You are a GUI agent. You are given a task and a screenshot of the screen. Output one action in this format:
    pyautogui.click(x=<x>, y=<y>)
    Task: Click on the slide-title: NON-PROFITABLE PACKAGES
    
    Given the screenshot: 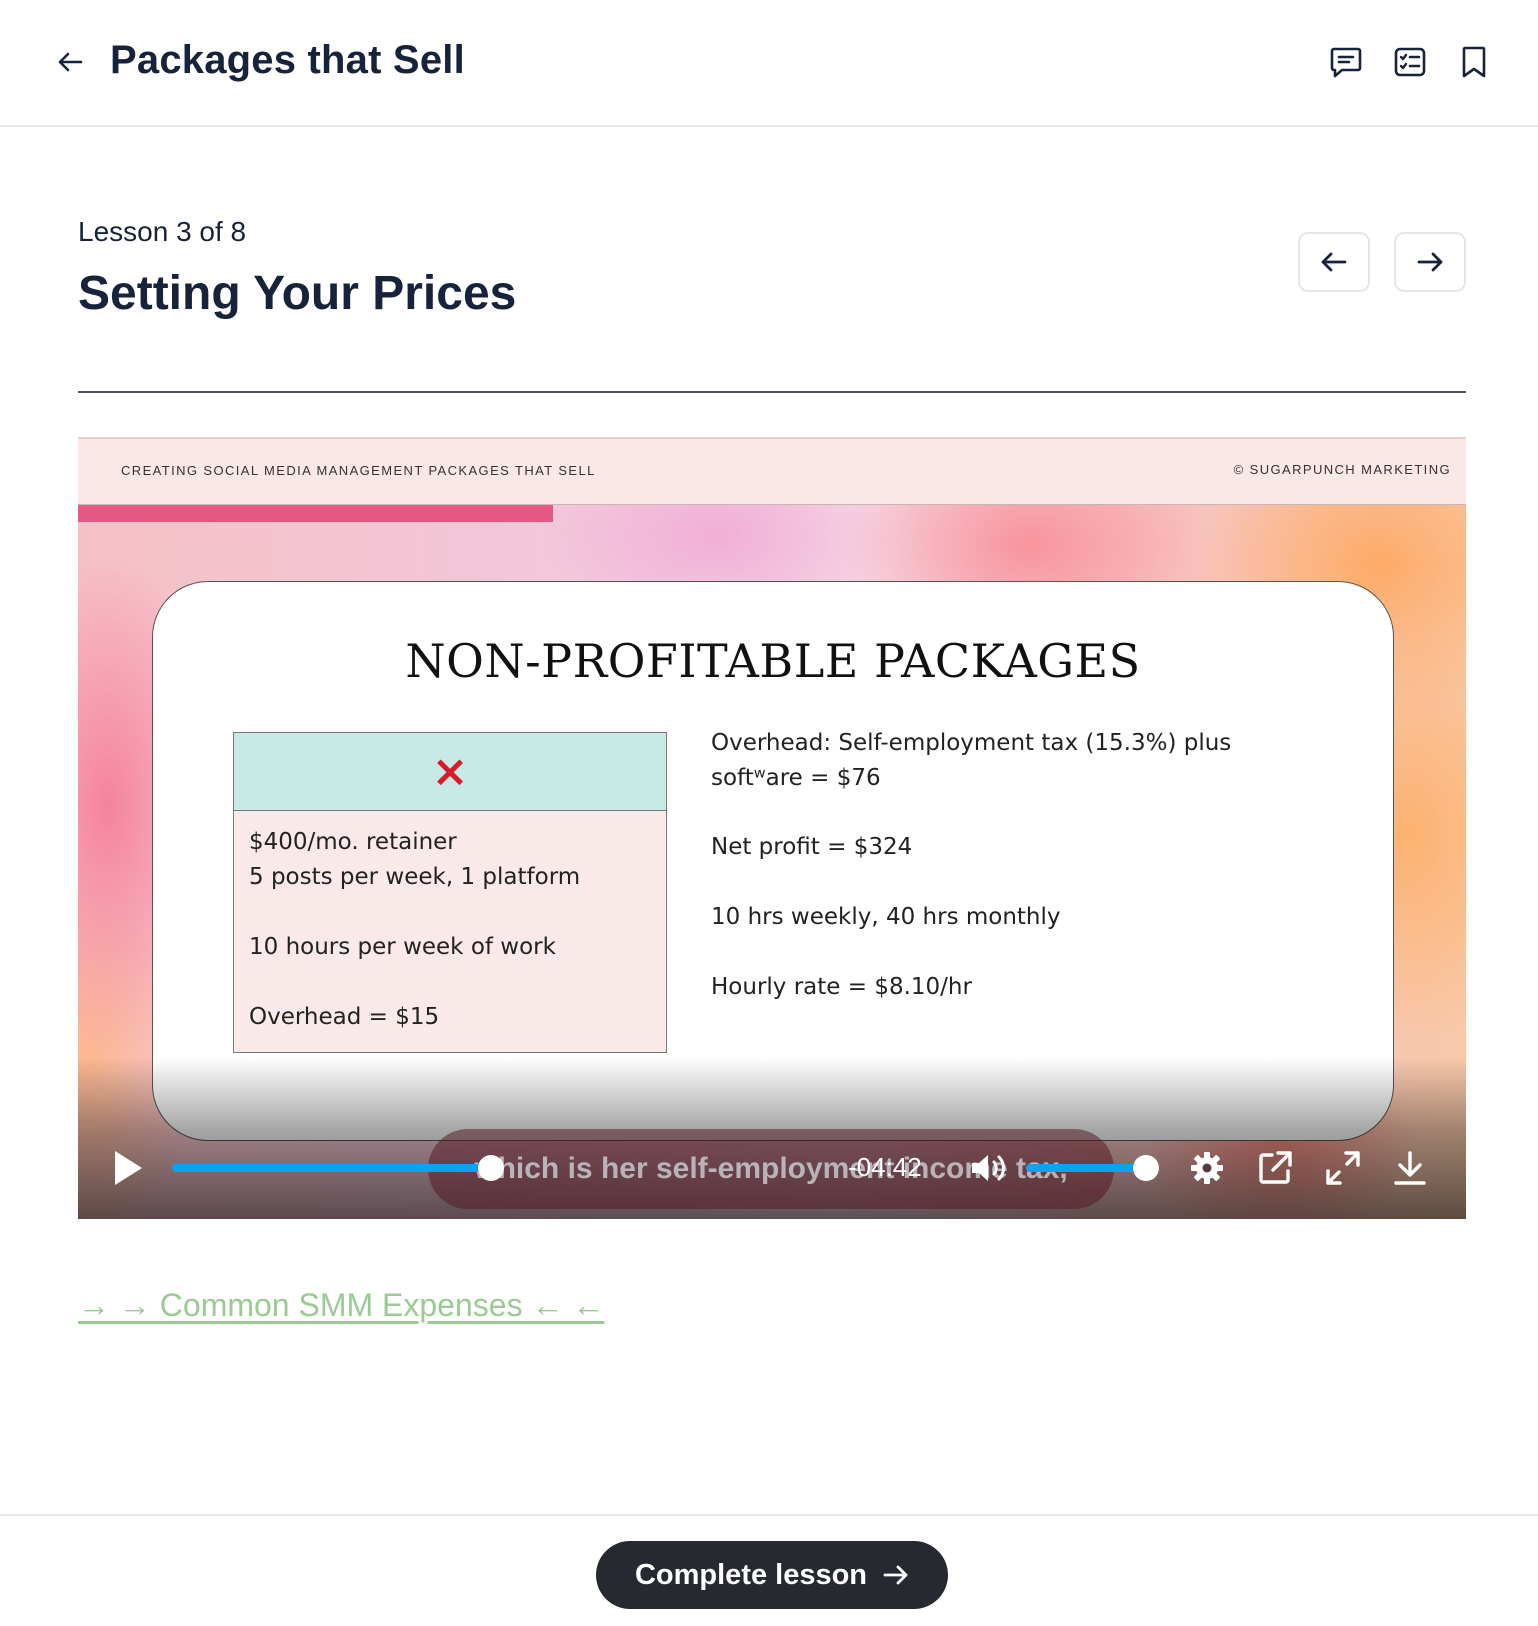 What is the action you would take?
    pyautogui.click(x=773, y=661)
    